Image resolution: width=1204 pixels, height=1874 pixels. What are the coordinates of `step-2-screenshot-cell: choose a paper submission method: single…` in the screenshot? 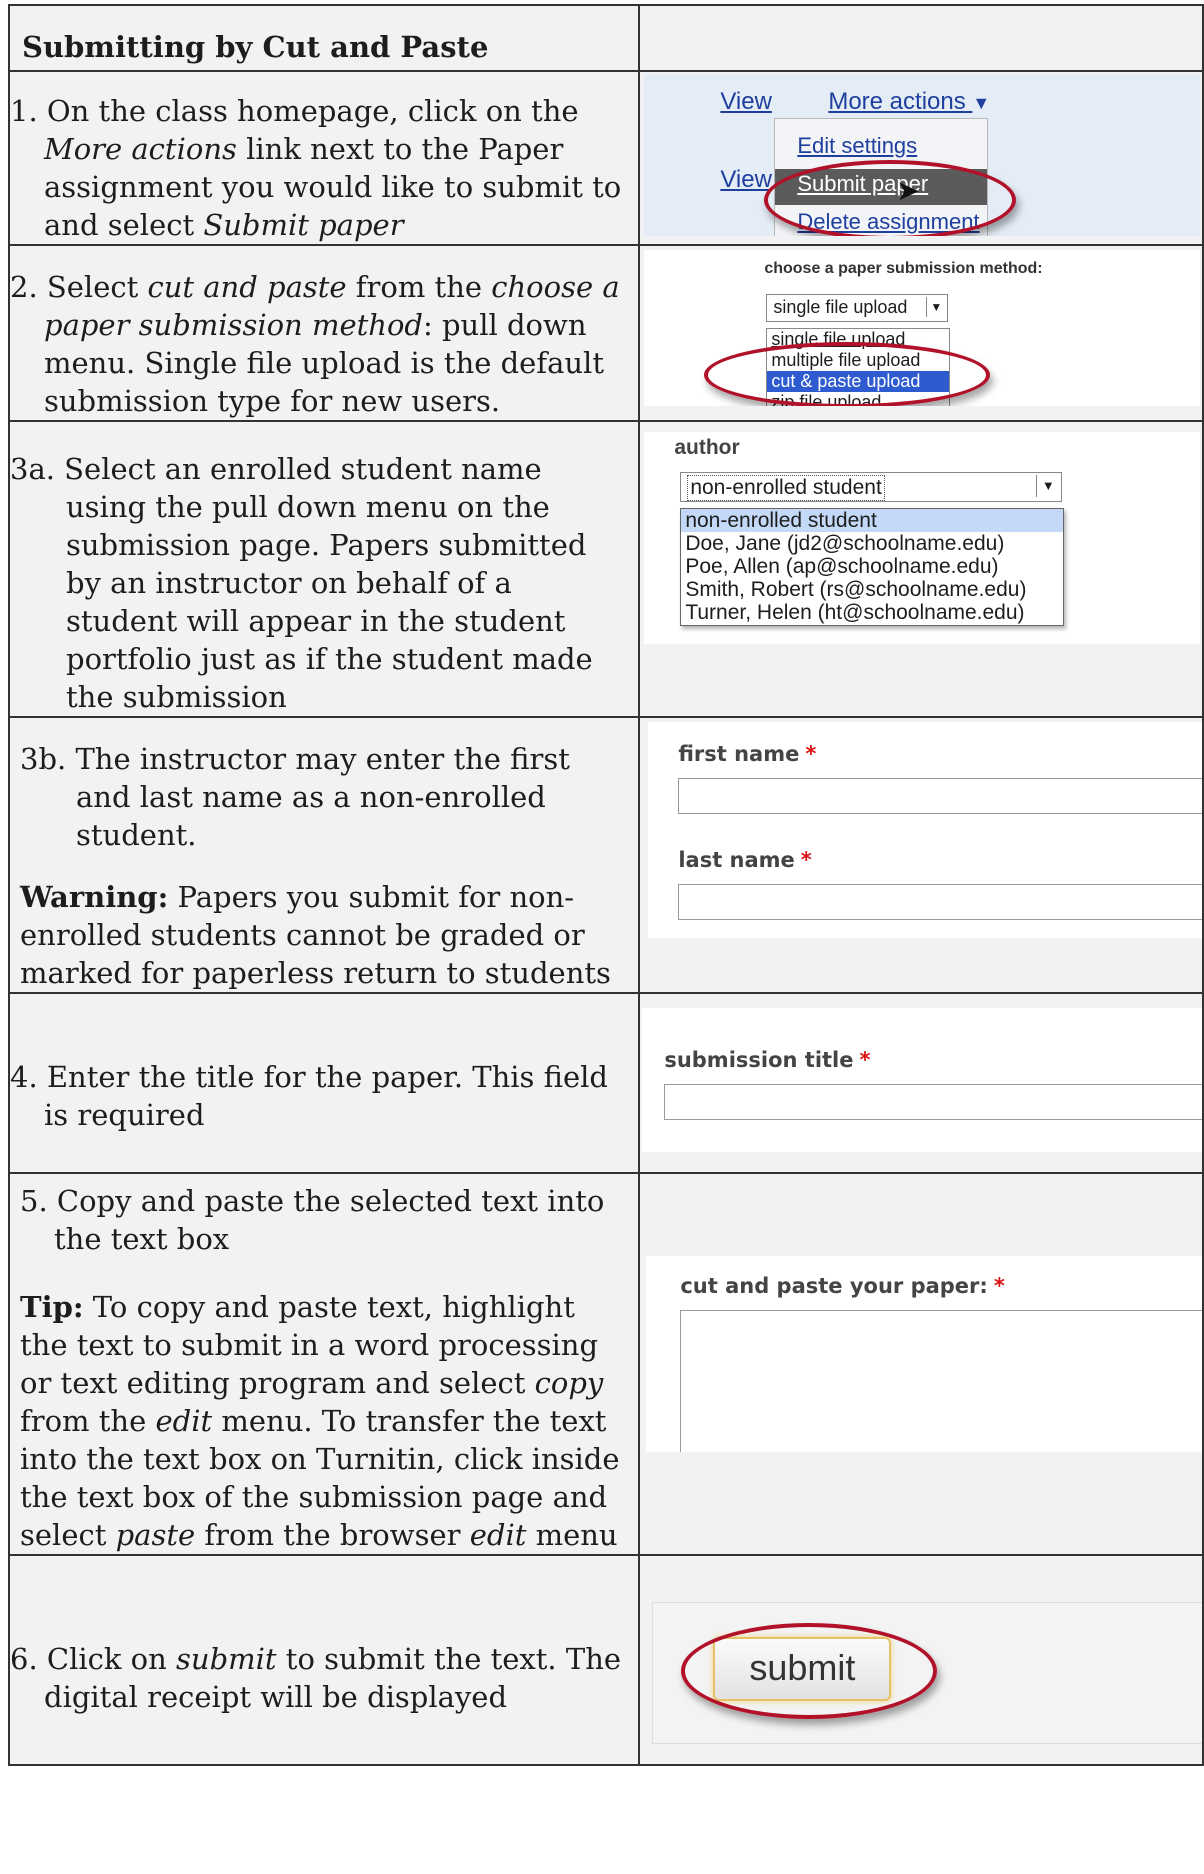 It's located at (921, 333).